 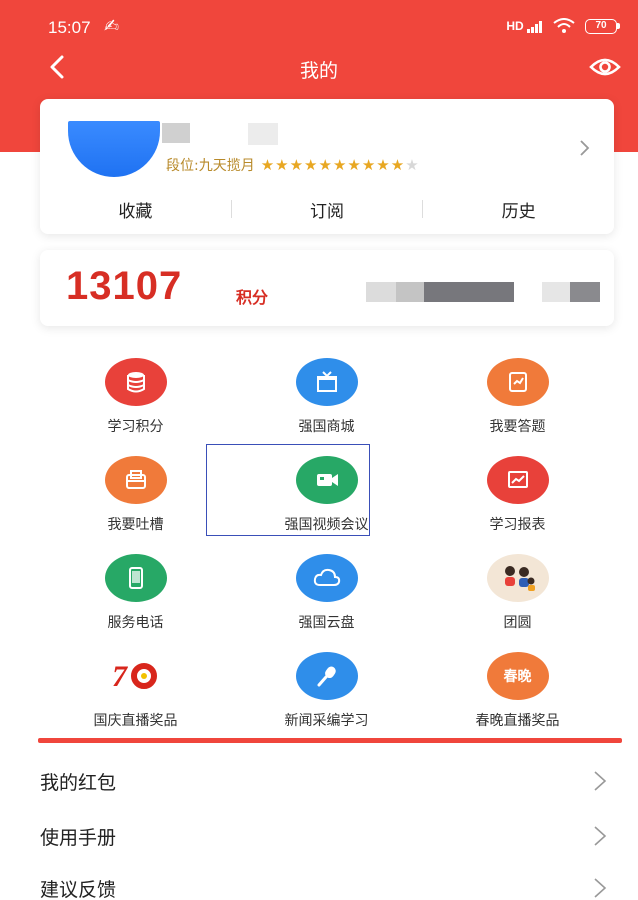 I want to click on stars-filled: ★★★★★★★★★★, so click(x=333, y=165).